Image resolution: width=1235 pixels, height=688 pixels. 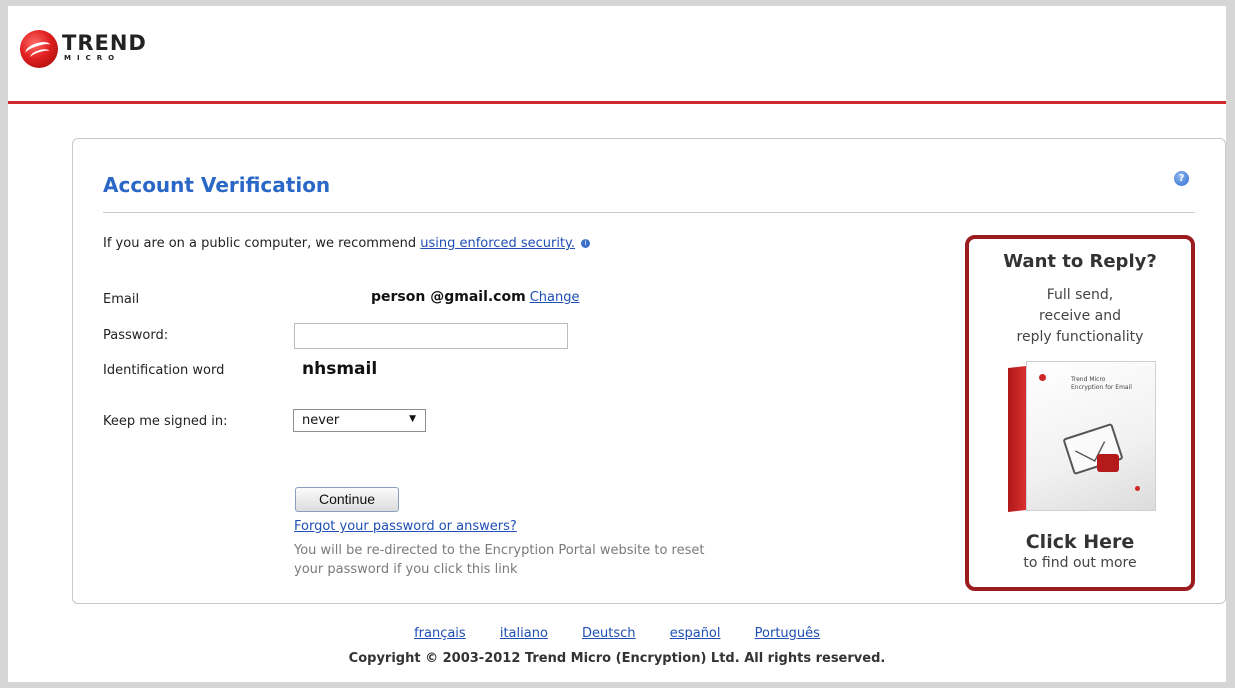 What do you see at coordinates (136, 335) in the screenshot?
I see `password-label: Password:` at bounding box center [136, 335].